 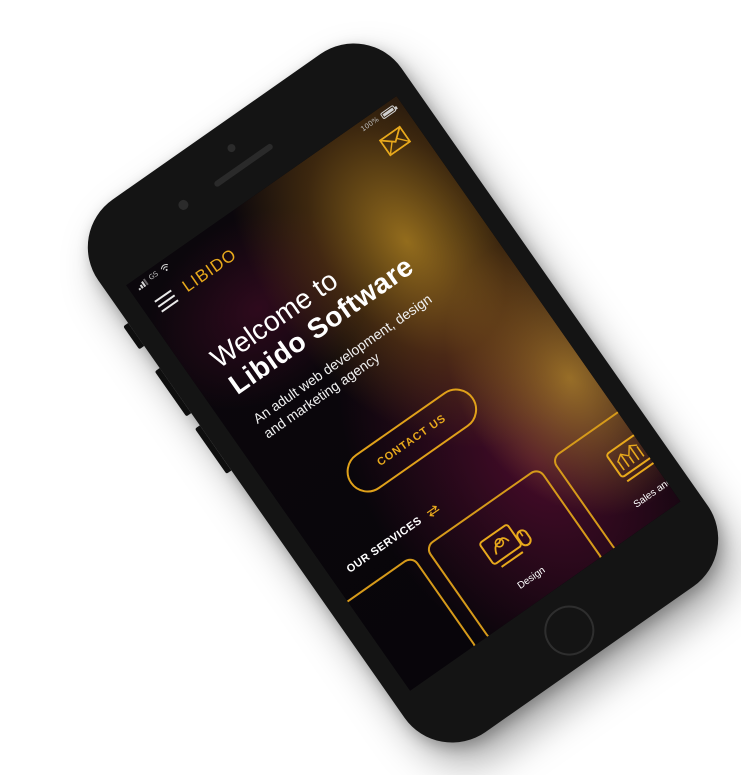 I want to click on volume-down-button, so click(x=213, y=449).